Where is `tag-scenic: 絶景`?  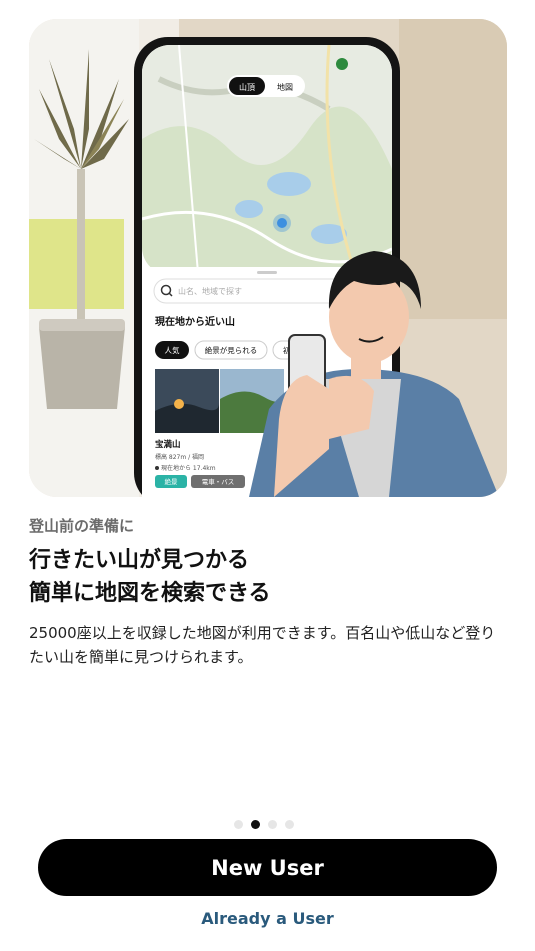
tag-scenic: 絶景 is located at coordinates (172, 481).